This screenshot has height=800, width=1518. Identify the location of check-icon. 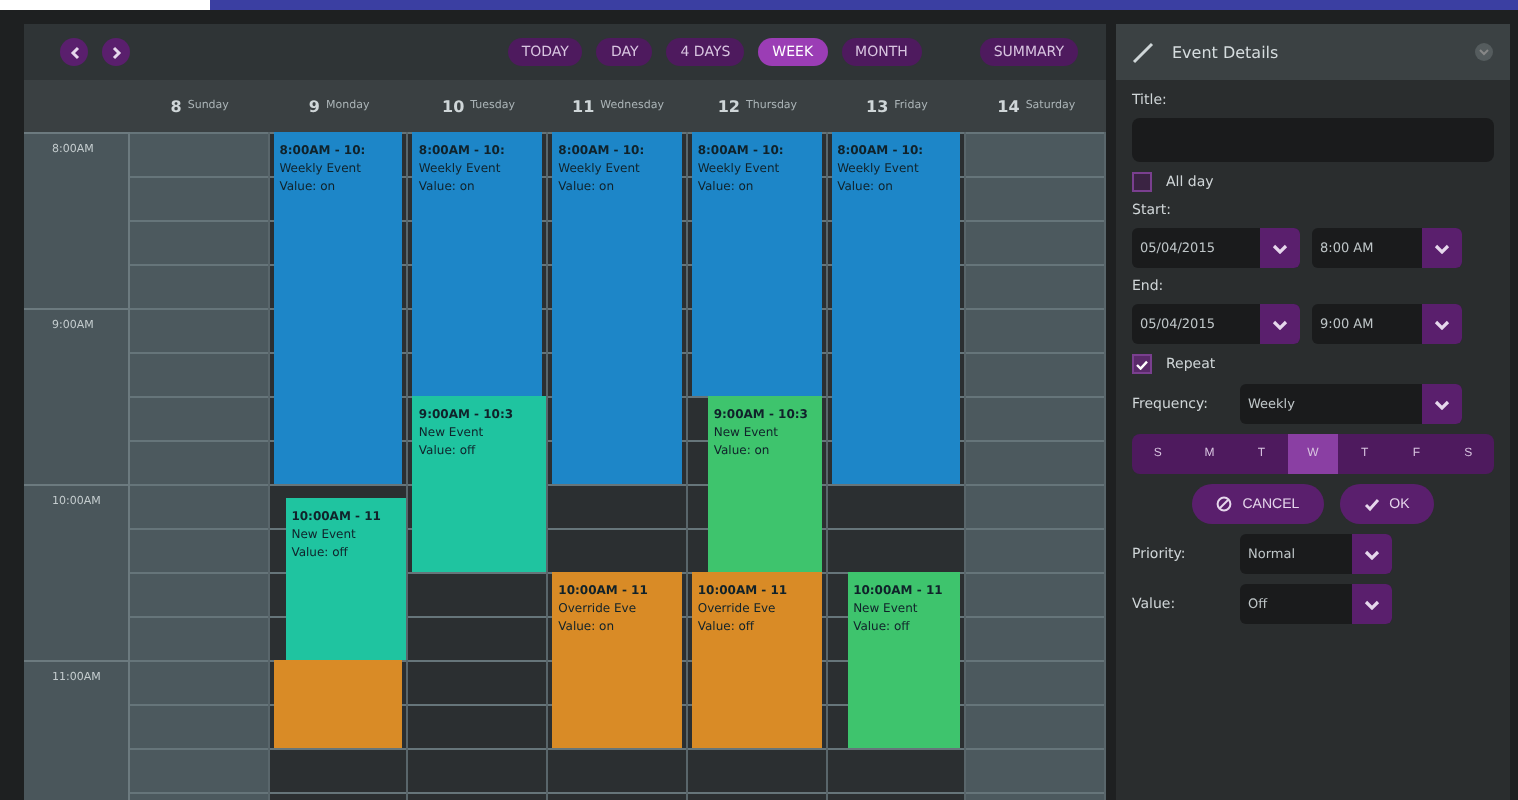
(1371, 504).